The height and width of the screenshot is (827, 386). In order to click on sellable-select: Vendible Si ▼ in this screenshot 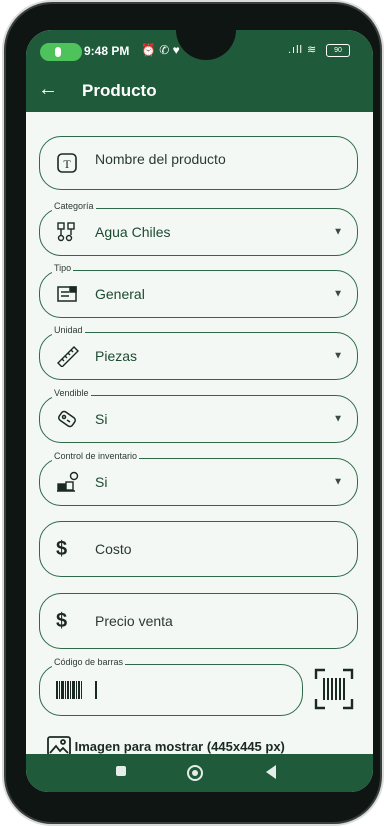, I will do `click(198, 415)`.